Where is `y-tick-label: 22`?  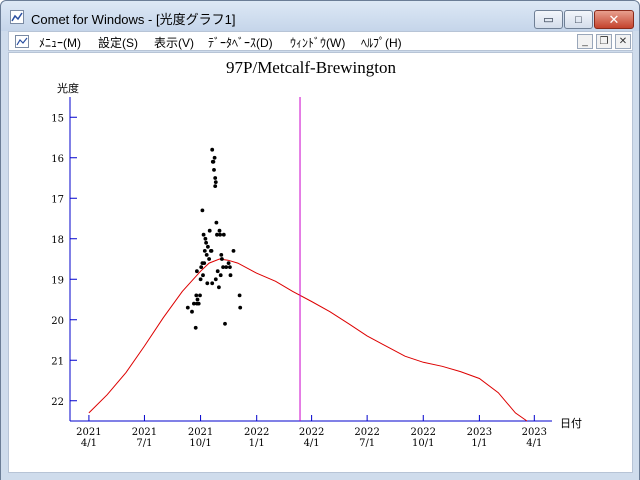
y-tick-label: 22 is located at coordinates (57, 402).